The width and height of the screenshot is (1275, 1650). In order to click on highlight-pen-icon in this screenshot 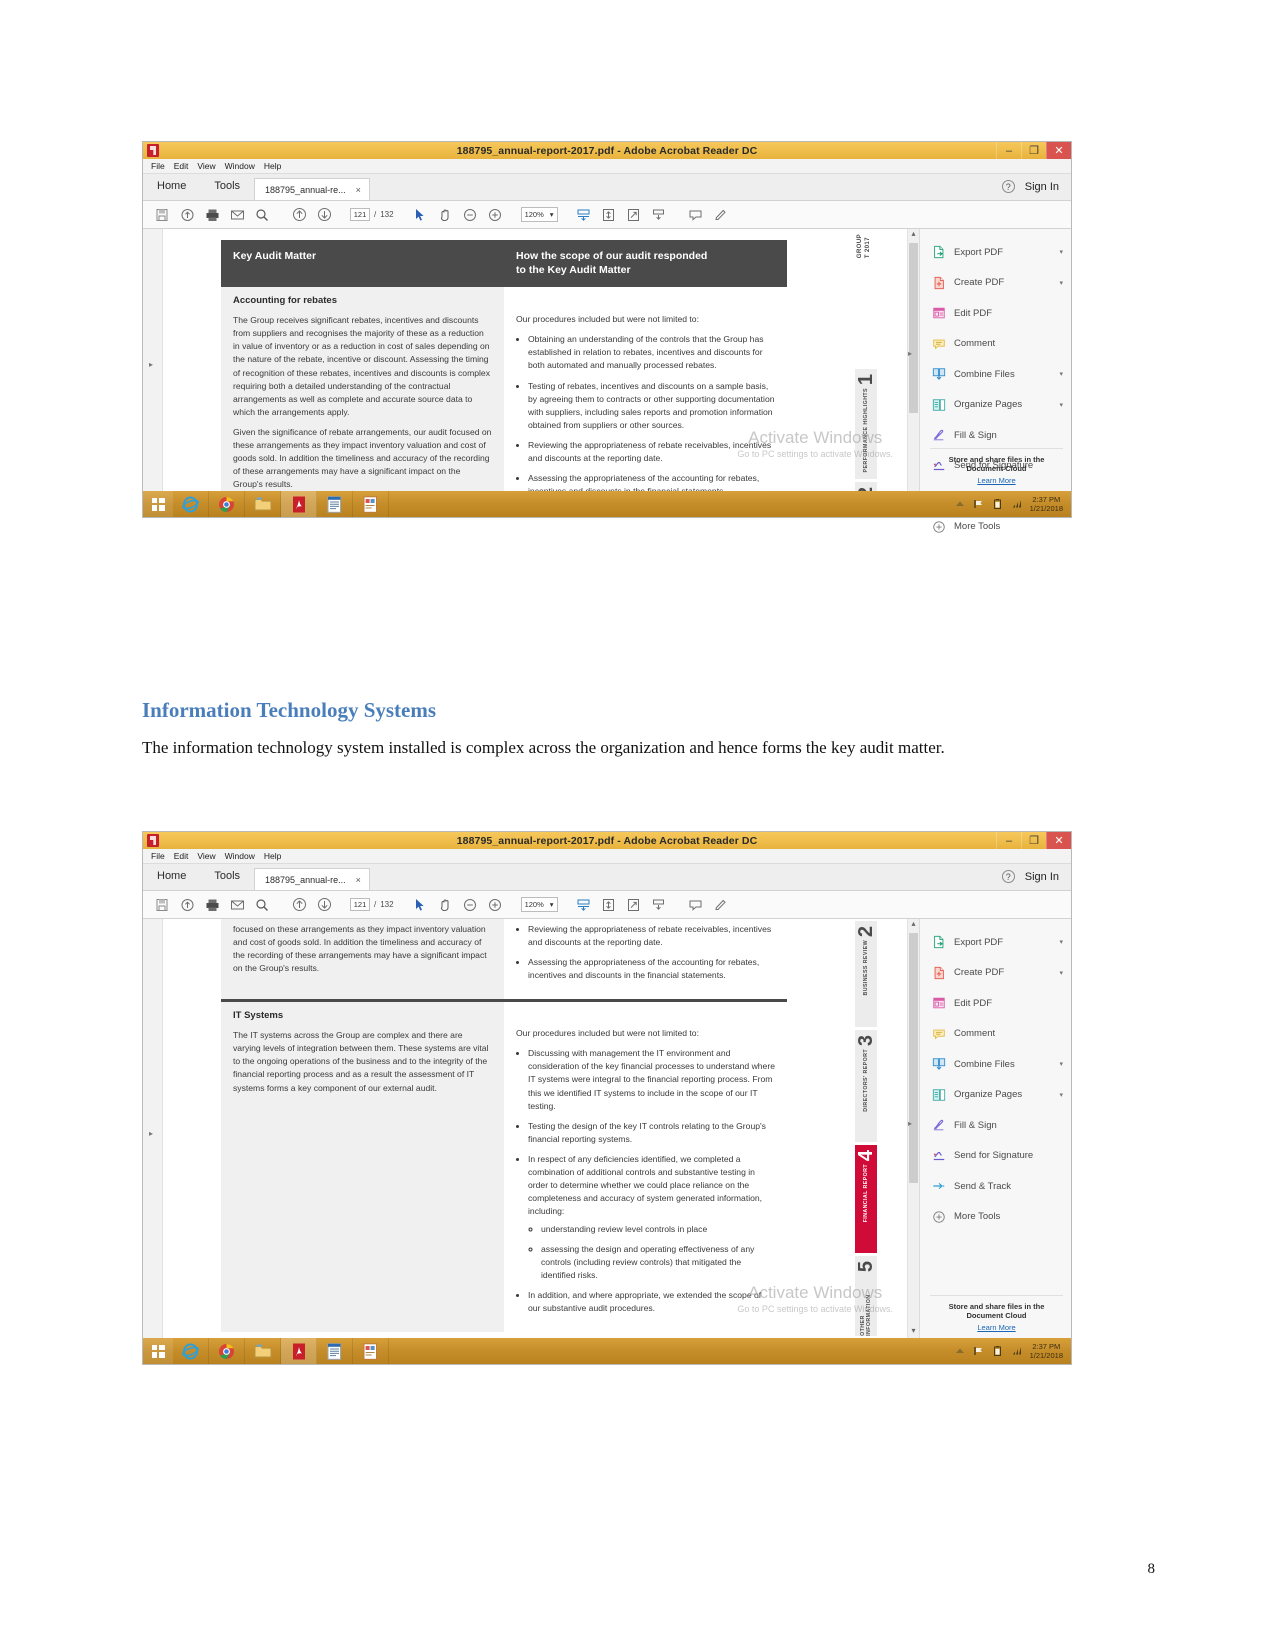, I will do `click(721, 905)`.